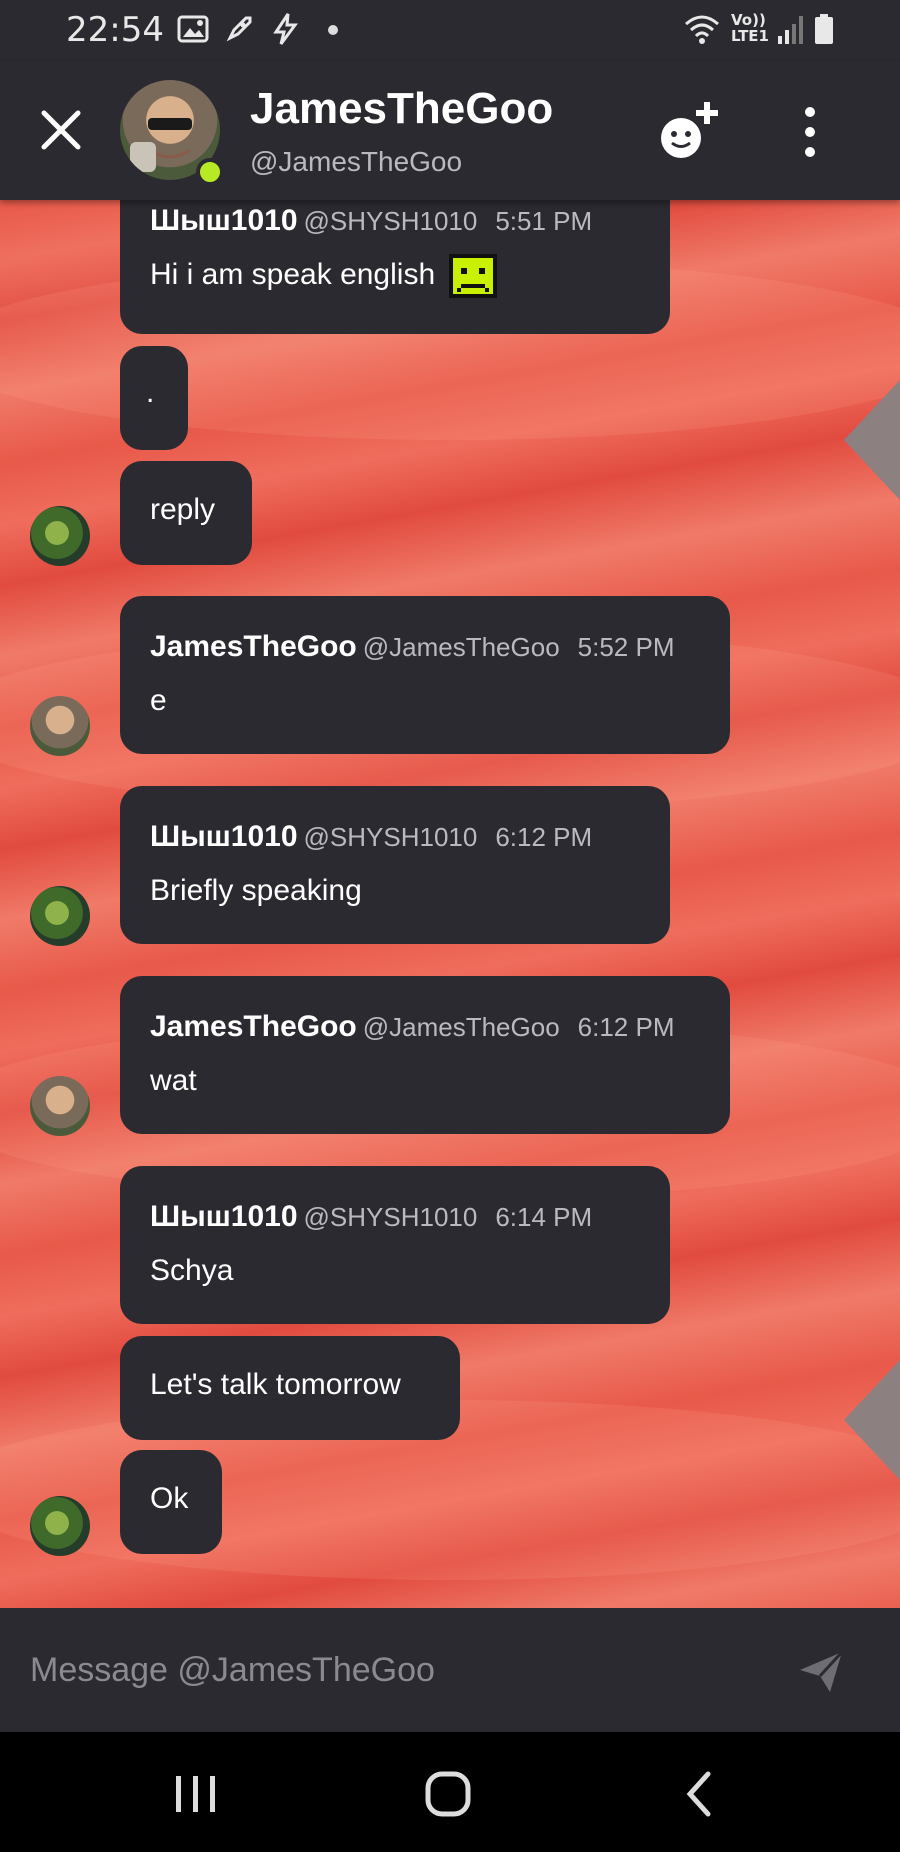  I want to click on network-indicator: Vo)) LTE1, so click(750, 28).